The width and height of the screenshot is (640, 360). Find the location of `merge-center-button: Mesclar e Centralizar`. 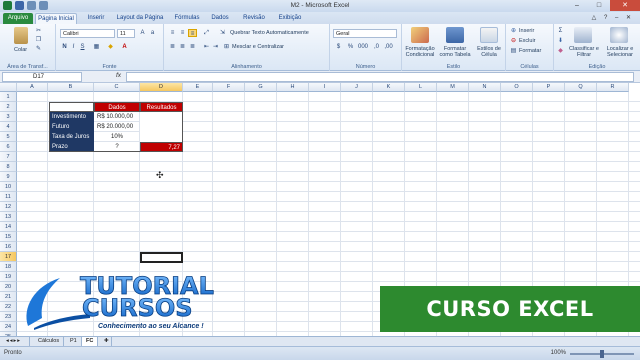

merge-center-button: Mesclar e Centralizar is located at coordinates (258, 47).